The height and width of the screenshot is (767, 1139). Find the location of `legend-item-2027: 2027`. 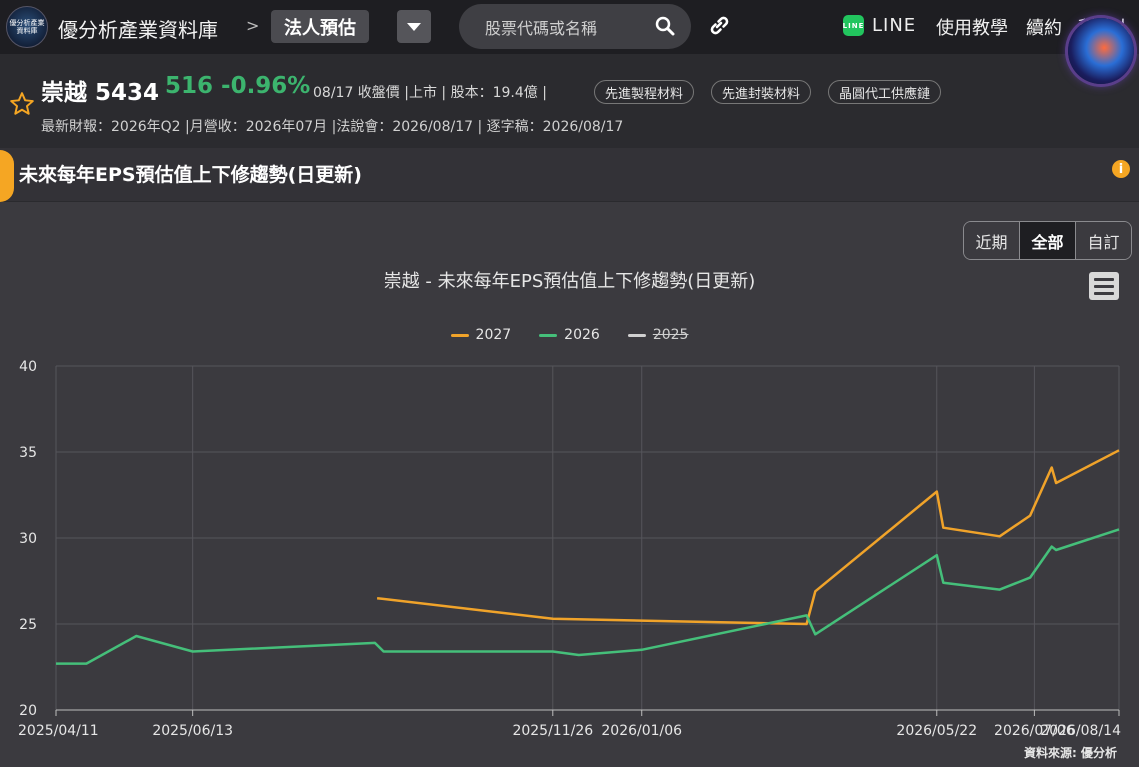

legend-item-2027: 2027 is located at coordinates (481, 335).